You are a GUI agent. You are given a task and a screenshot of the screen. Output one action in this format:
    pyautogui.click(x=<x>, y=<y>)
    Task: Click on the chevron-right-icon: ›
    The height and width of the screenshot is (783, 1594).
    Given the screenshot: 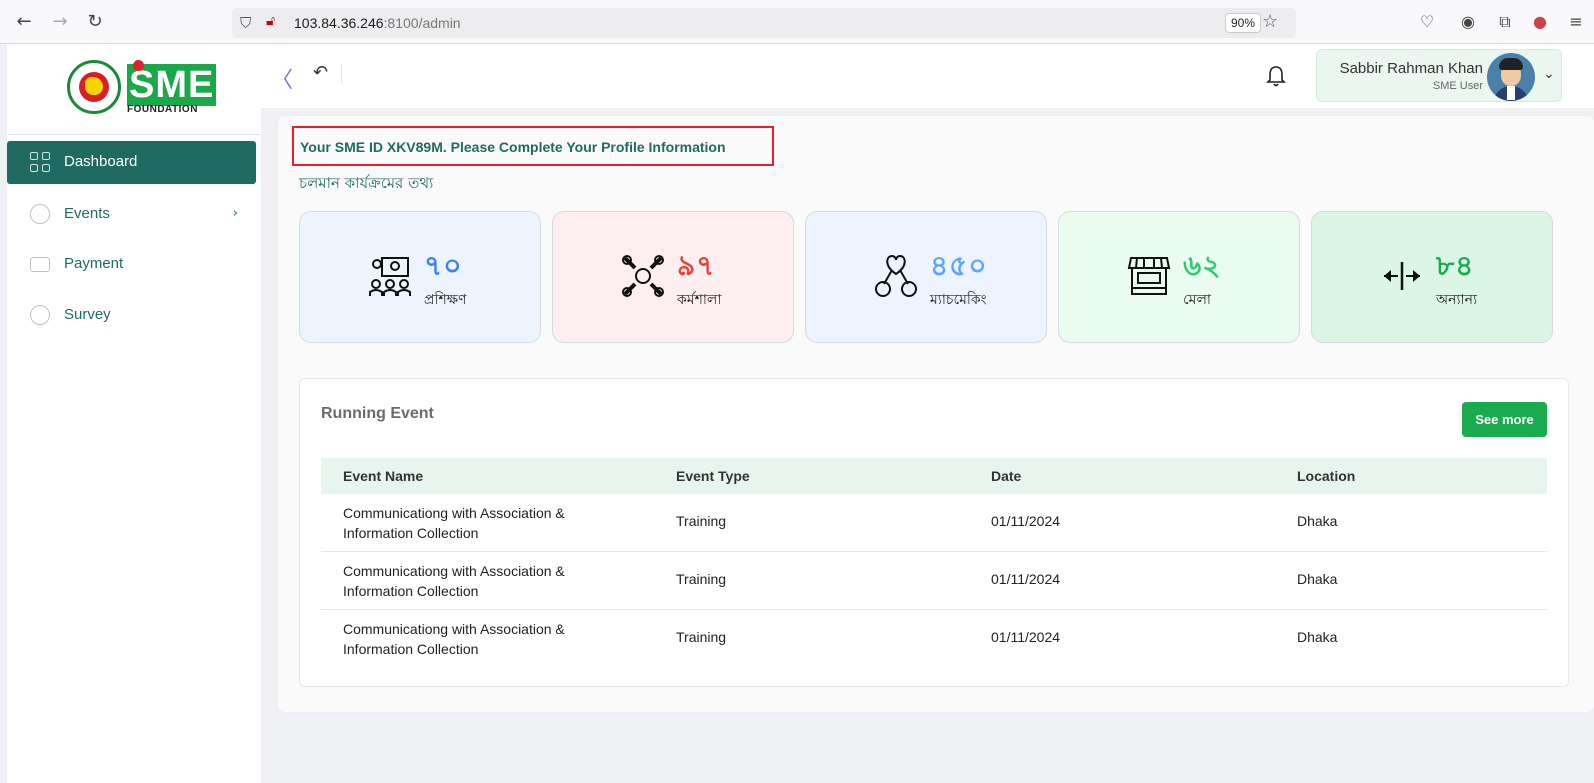 What is the action you would take?
    pyautogui.click(x=235, y=213)
    